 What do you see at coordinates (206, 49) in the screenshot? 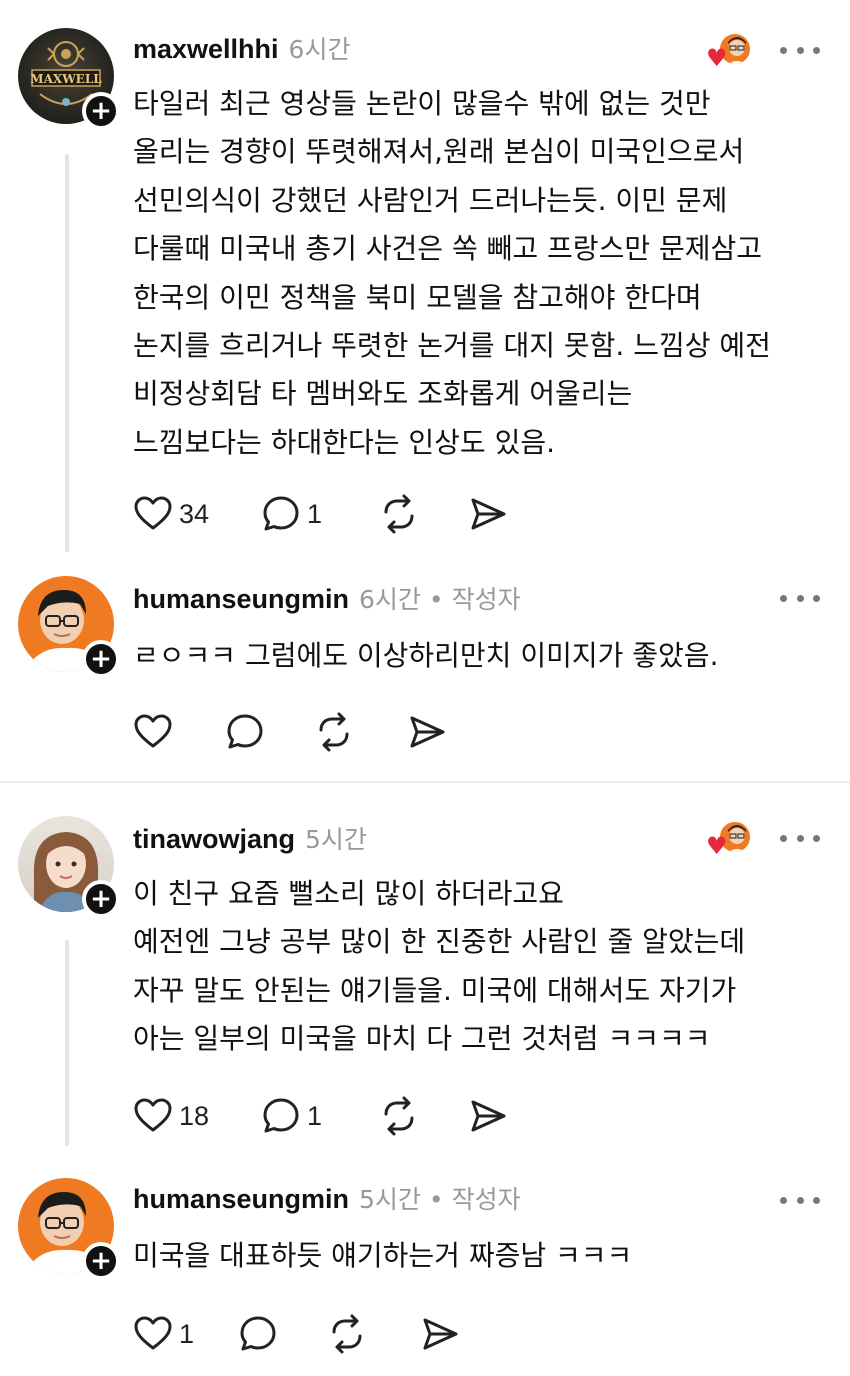
I see `username: maxwellhhi` at bounding box center [206, 49].